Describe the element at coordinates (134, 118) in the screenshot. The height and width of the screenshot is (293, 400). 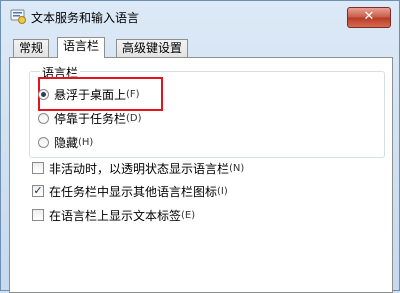
I see `hotkey-hint: (D)` at that location.